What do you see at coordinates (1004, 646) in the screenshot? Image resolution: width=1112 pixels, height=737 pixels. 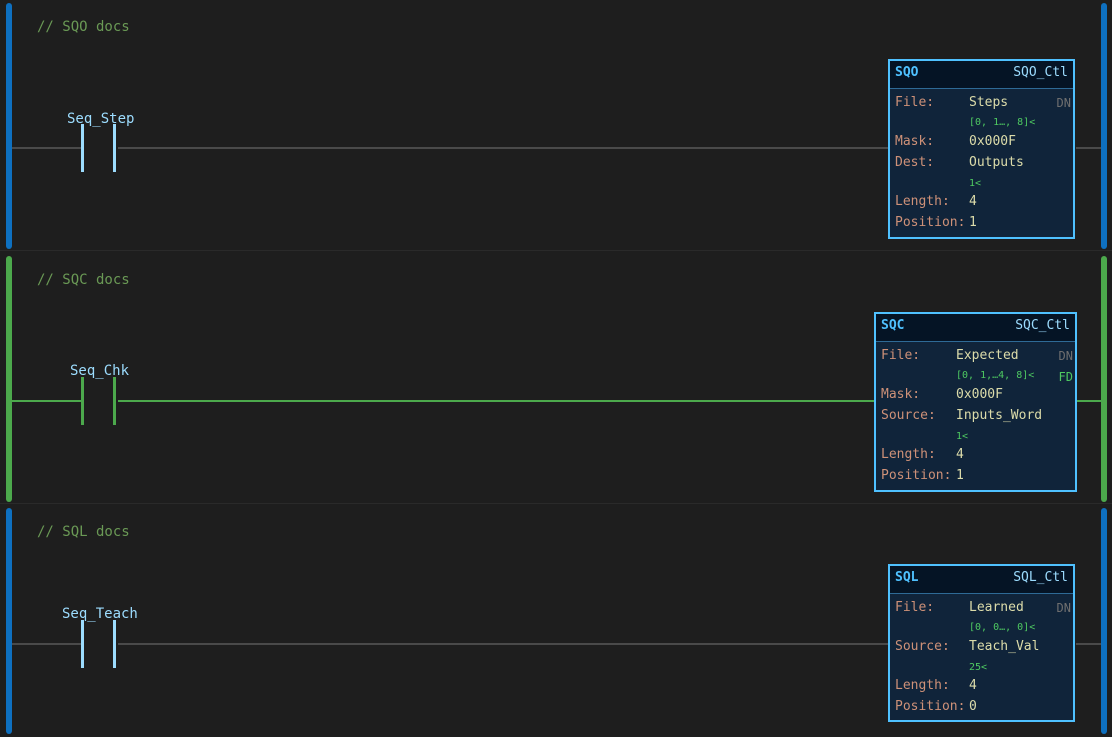 I see `source-value: Teach_Val` at bounding box center [1004, 646].